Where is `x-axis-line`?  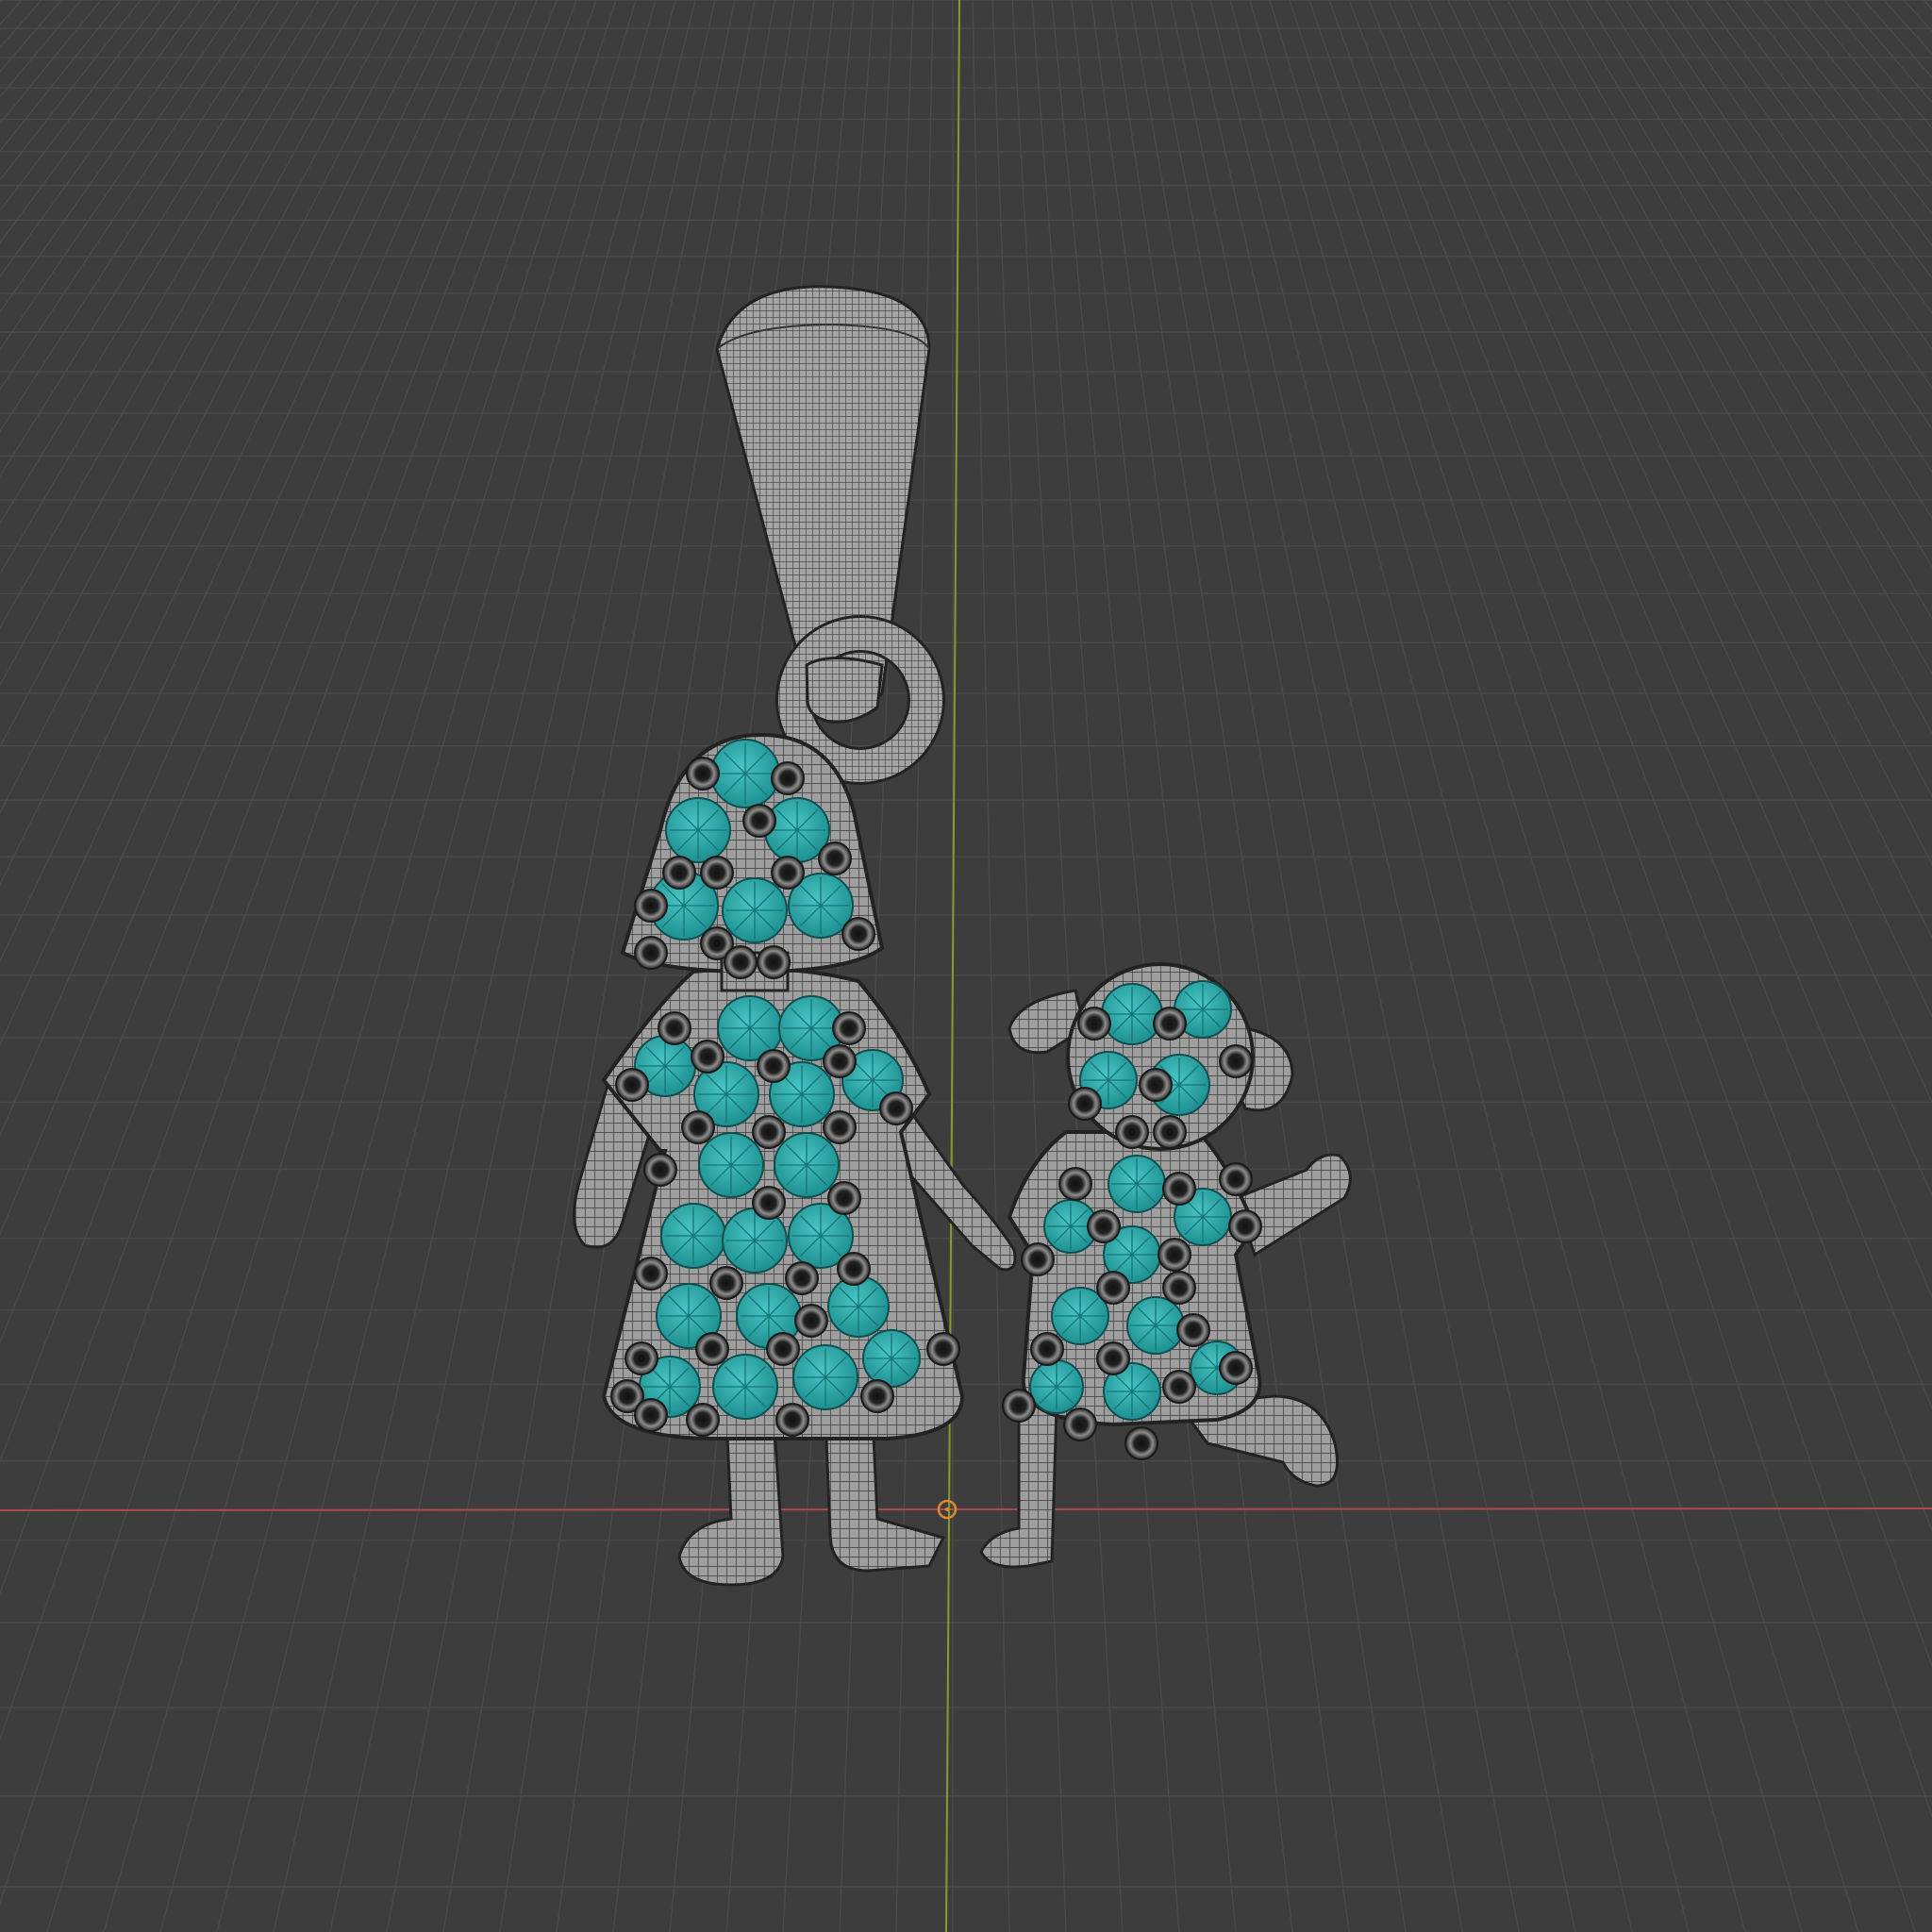
x-axis-line is located at coordinates (966, 1509).